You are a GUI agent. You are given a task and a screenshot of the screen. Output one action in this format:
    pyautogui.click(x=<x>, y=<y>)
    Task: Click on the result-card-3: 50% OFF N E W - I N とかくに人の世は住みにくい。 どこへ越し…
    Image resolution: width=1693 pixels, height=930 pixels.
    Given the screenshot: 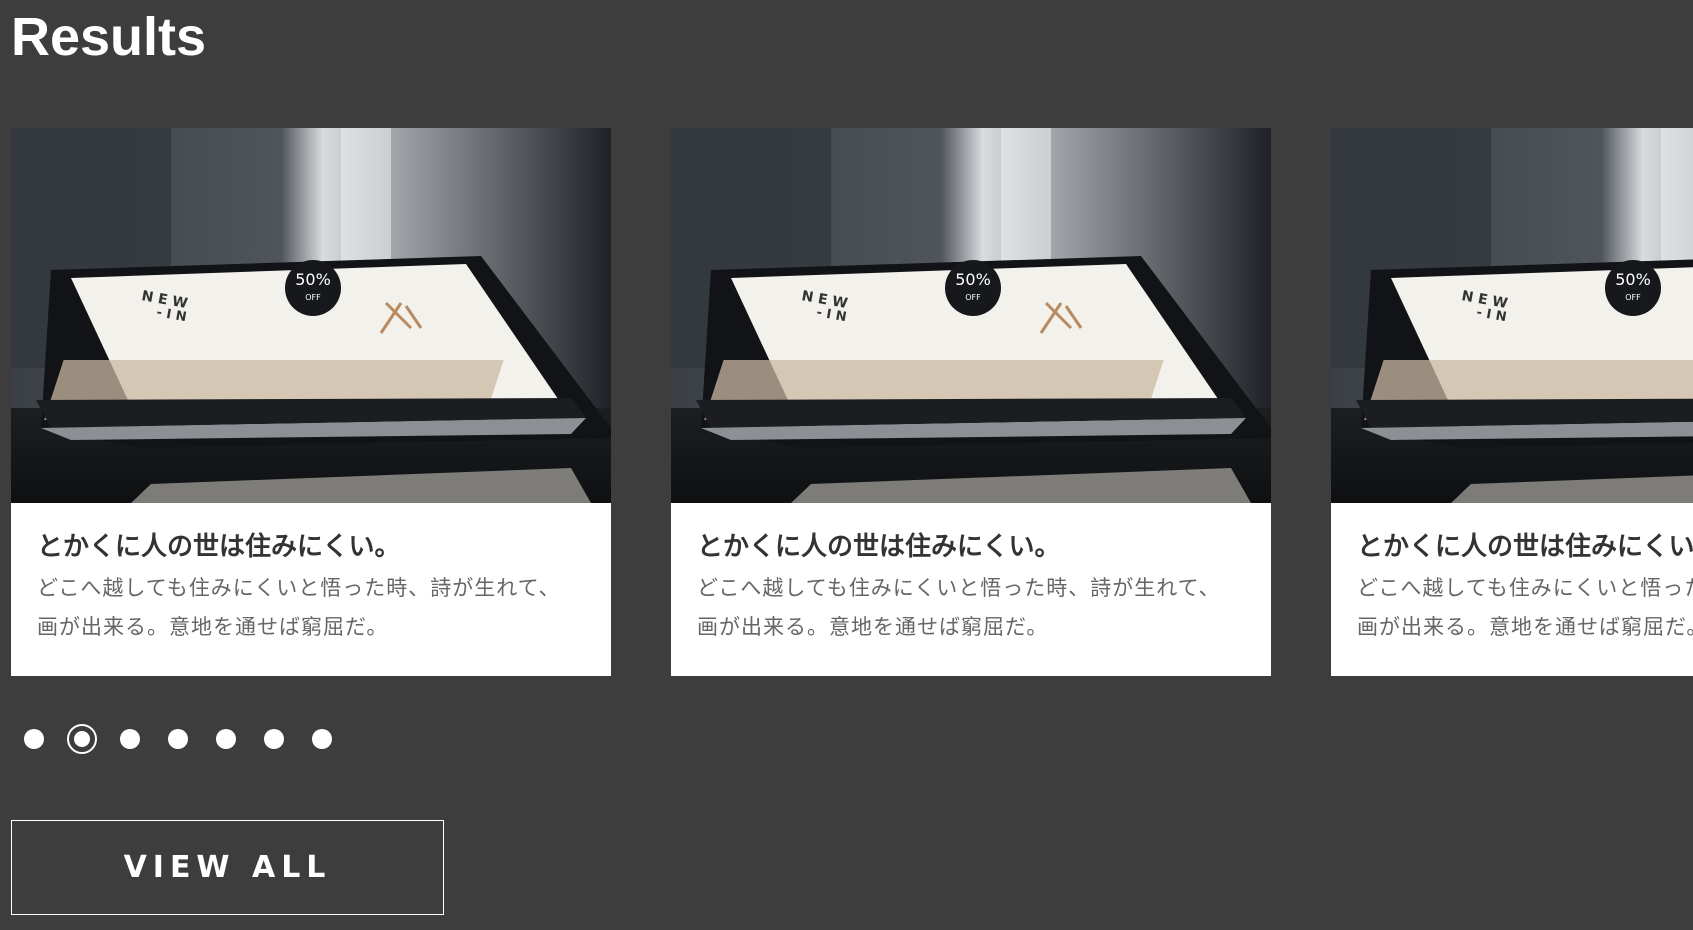 What is the action you would take?
    pyautogui.click(x=1512, y=402)
    